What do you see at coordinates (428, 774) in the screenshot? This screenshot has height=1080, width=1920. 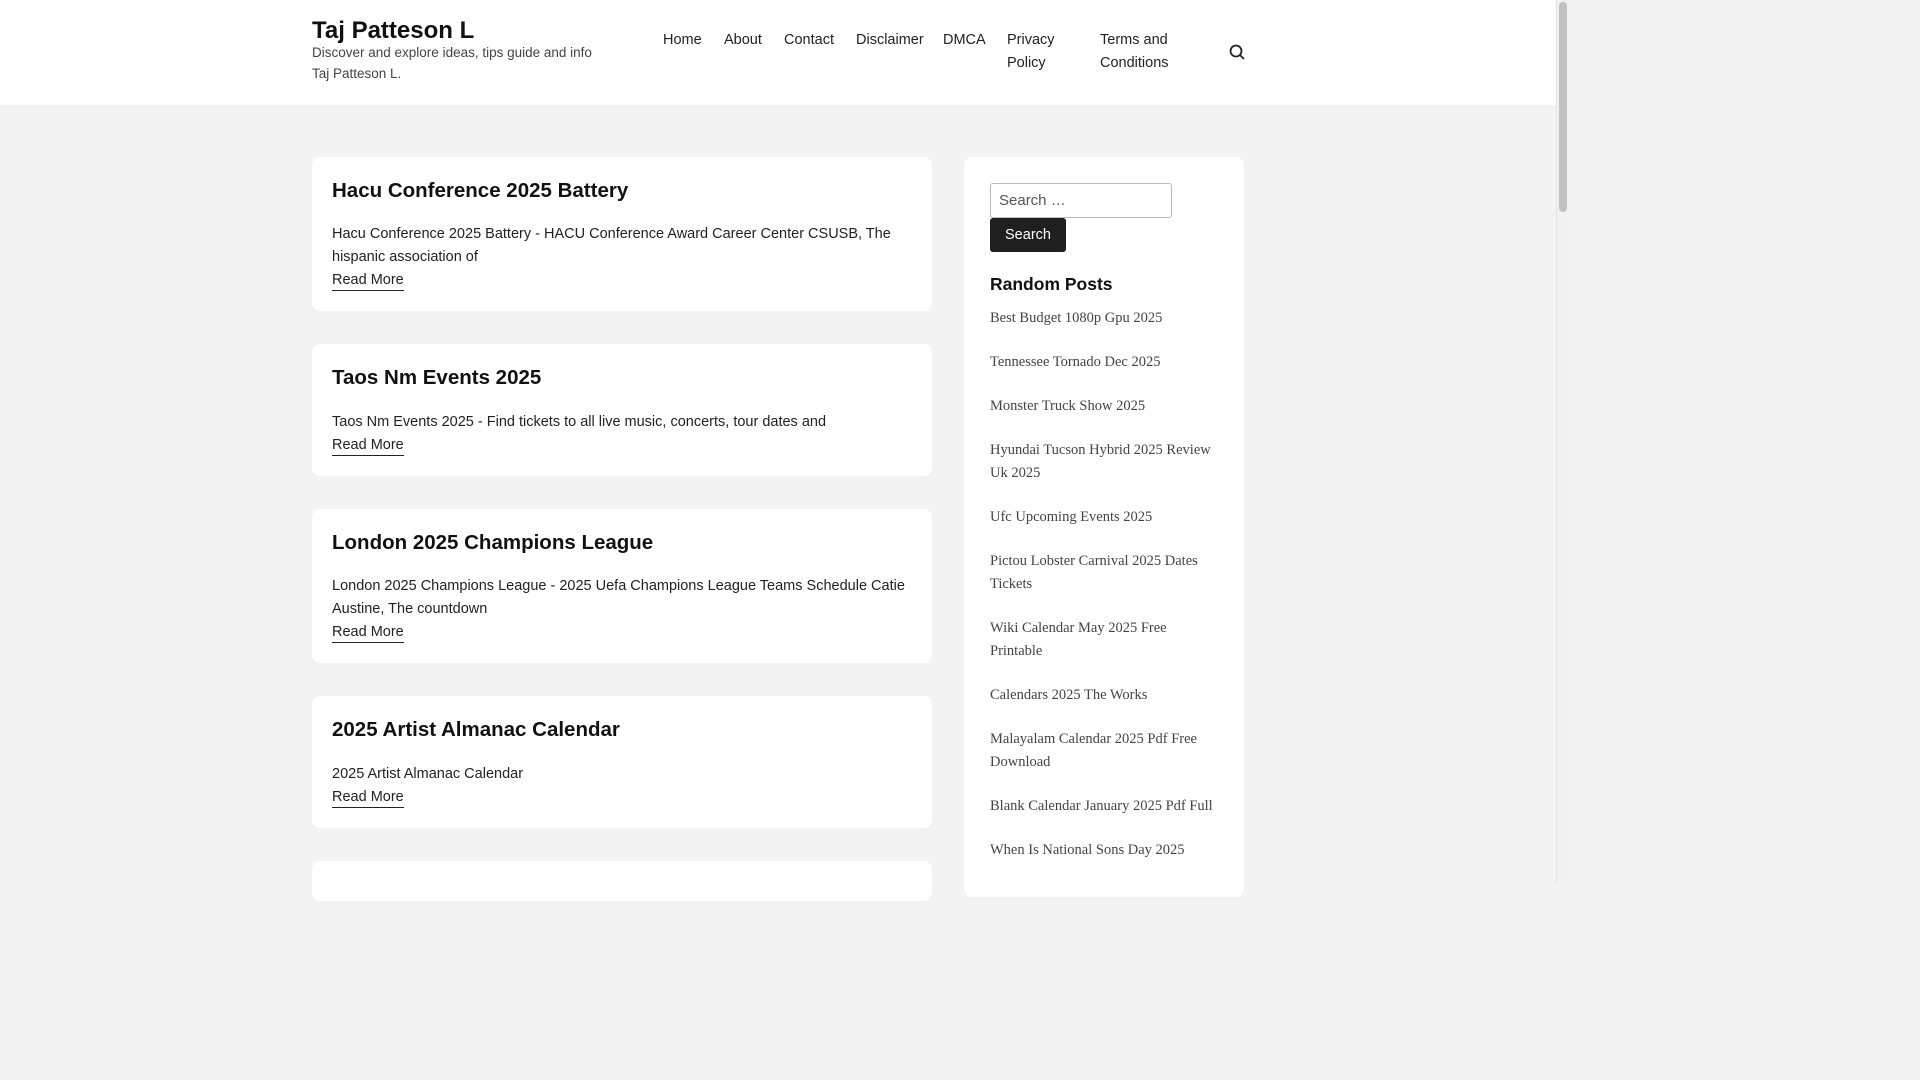 I see `post-excerpt: 2025 Artist Almanac Calendar` at bounding box center [428, 774].